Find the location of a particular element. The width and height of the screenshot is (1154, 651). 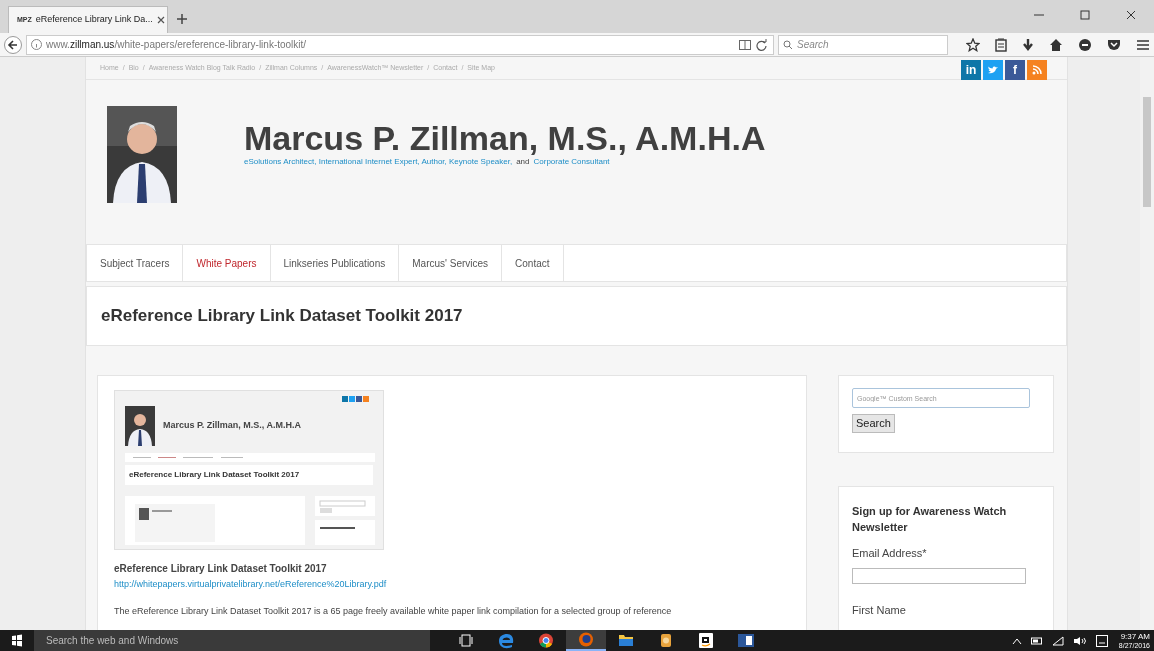

article-heading: eReference Library Link Dataset Toolkit 2017 is located at coordinates (221, 569).